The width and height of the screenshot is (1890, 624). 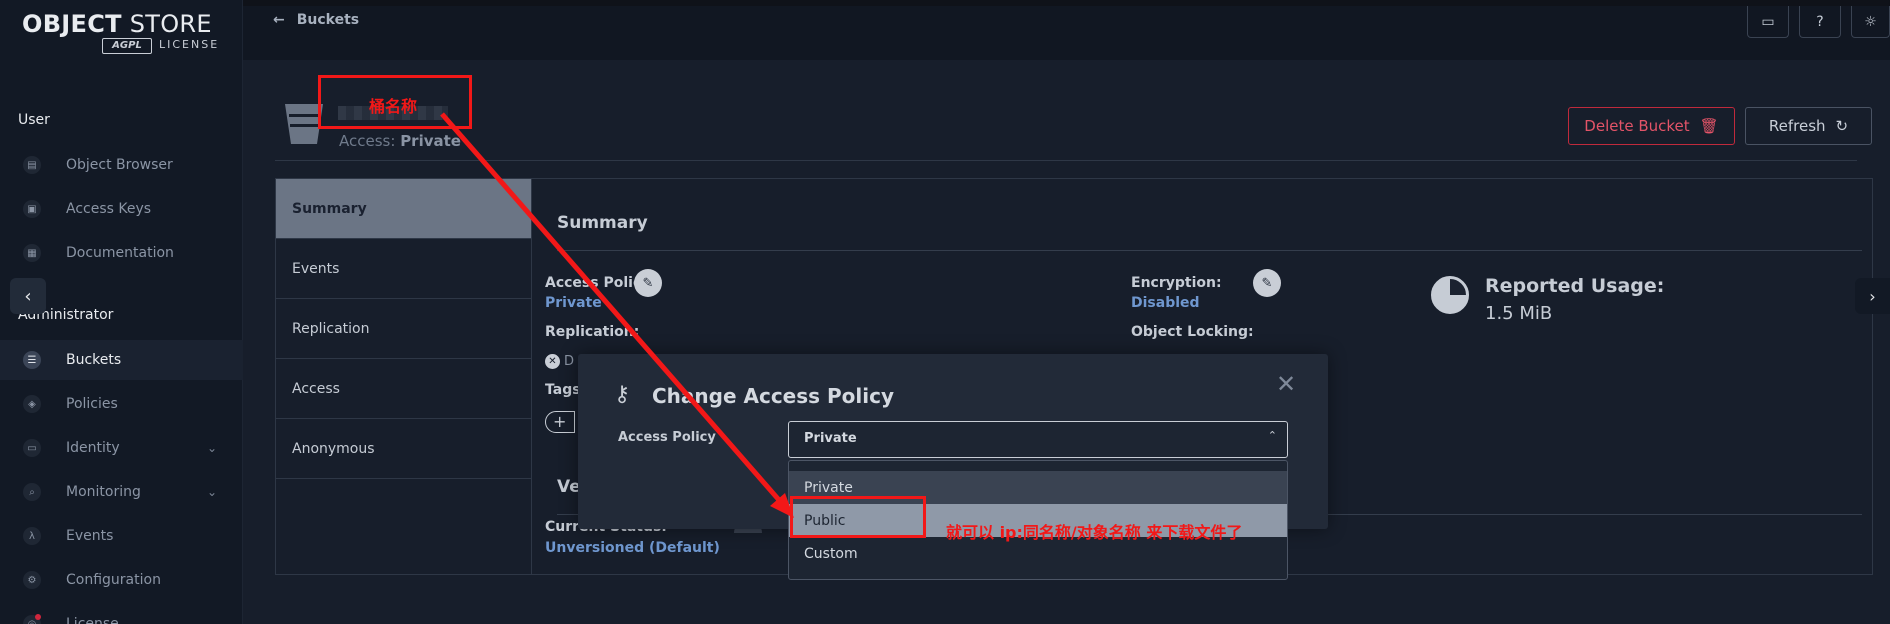 I want to click on chevron-up-icon: ⌃, so click(x=1272, y=435).